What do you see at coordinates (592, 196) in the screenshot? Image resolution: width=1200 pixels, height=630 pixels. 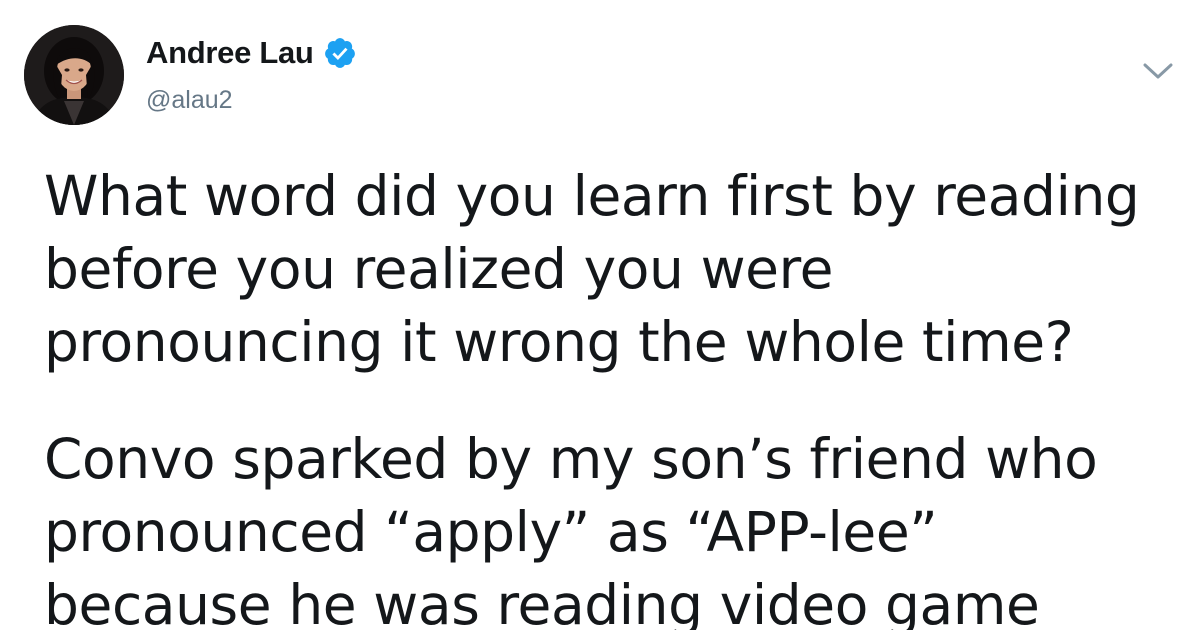 I see `tweet-line: What word did you learn first by reading` at bounding box center [592, 196].